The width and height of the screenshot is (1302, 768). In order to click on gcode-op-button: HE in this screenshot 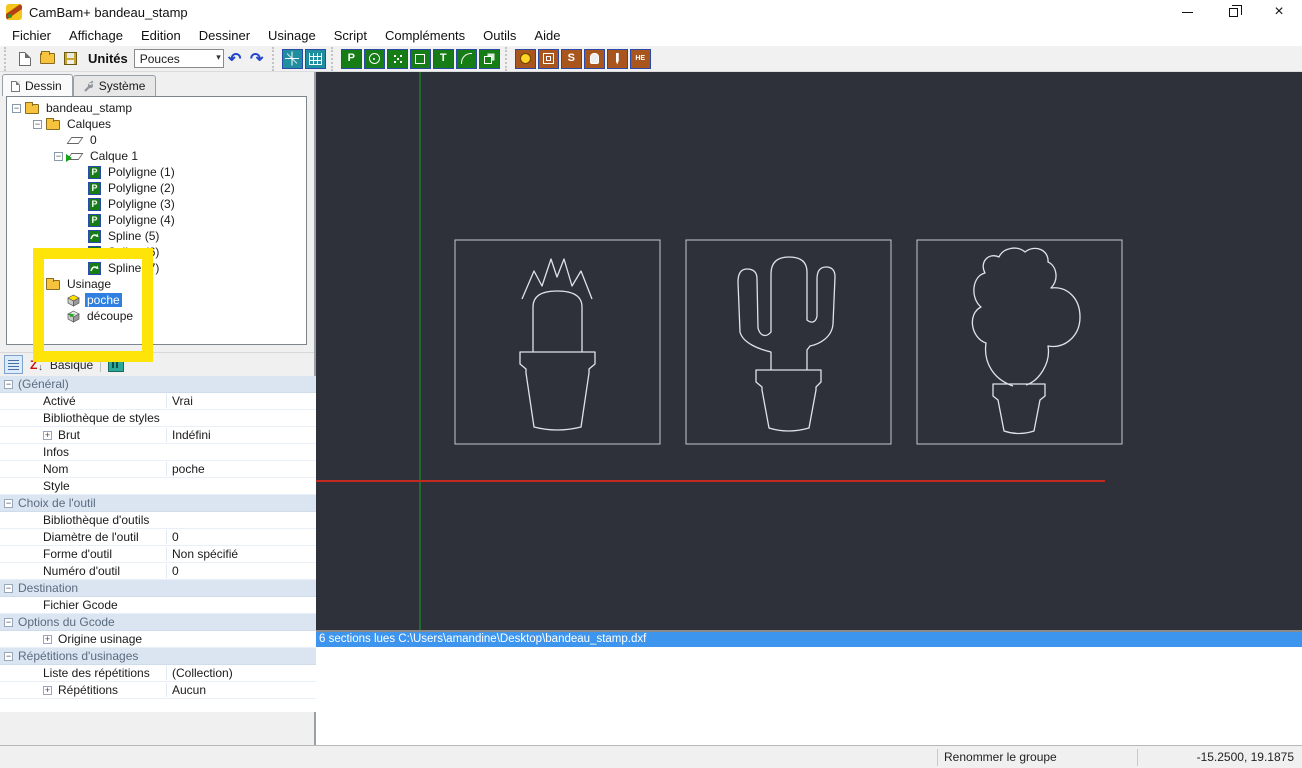, I will do `click(640, 58)`.